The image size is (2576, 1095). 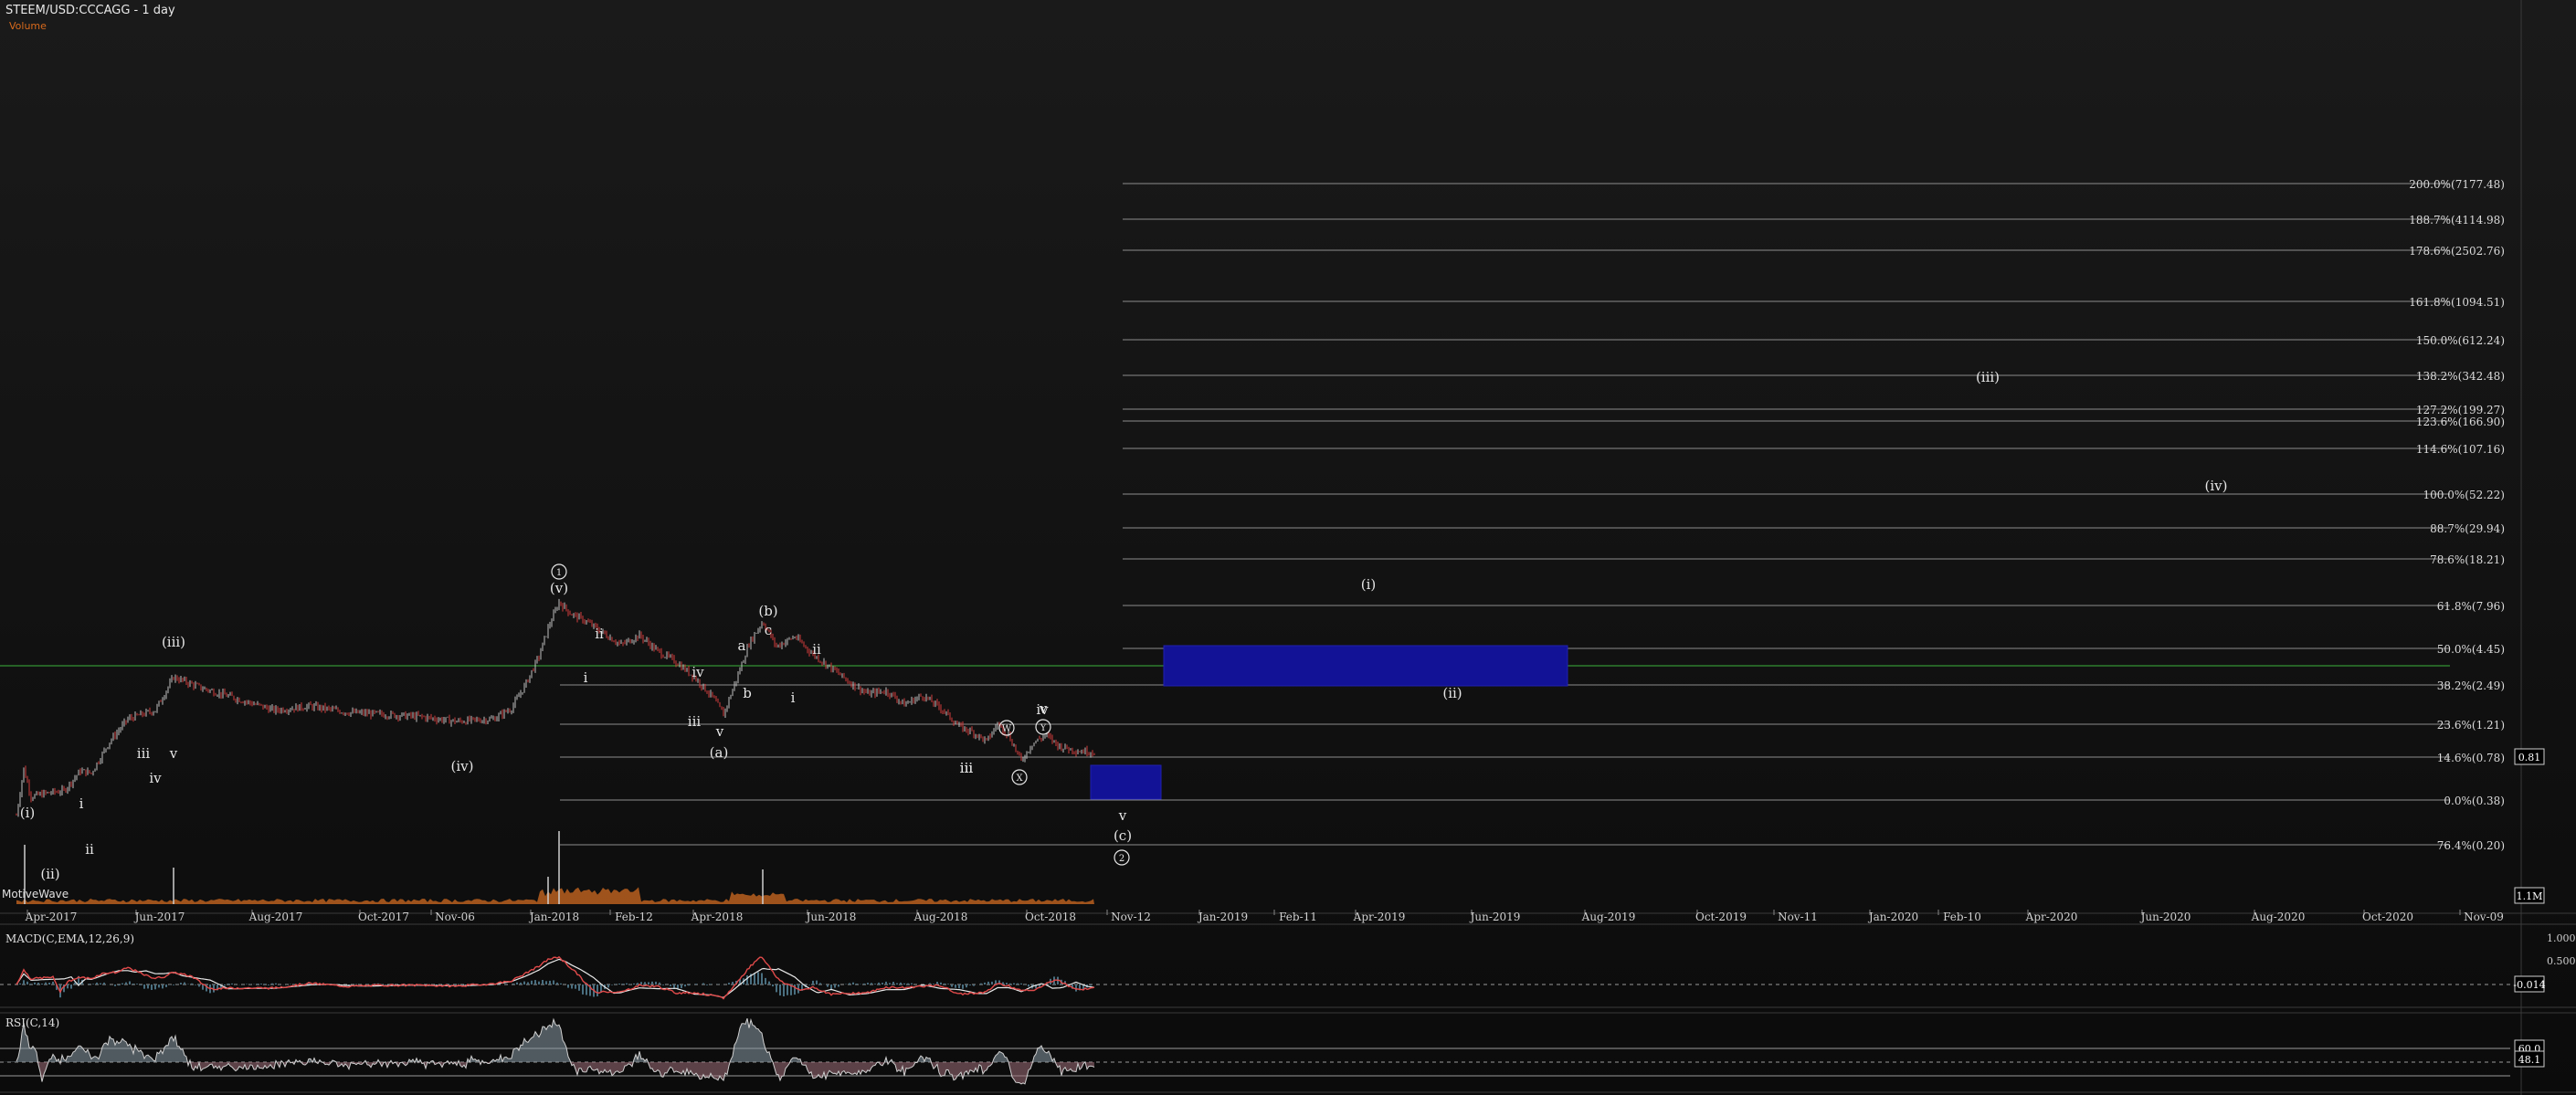 I want to click on macd-signal-line, so click(x=555, y=978).